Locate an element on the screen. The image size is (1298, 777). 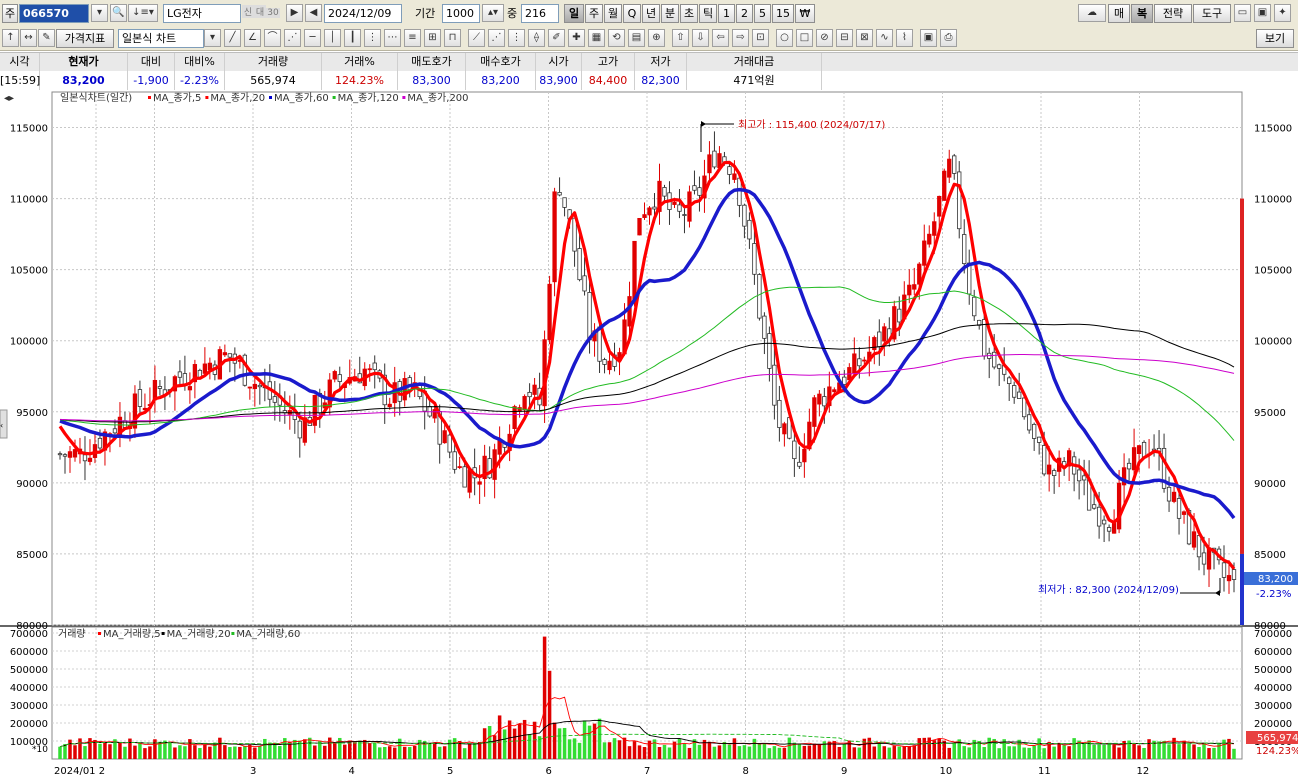
box-tool-icon: ⊞ is located at coordinates (432, 38).